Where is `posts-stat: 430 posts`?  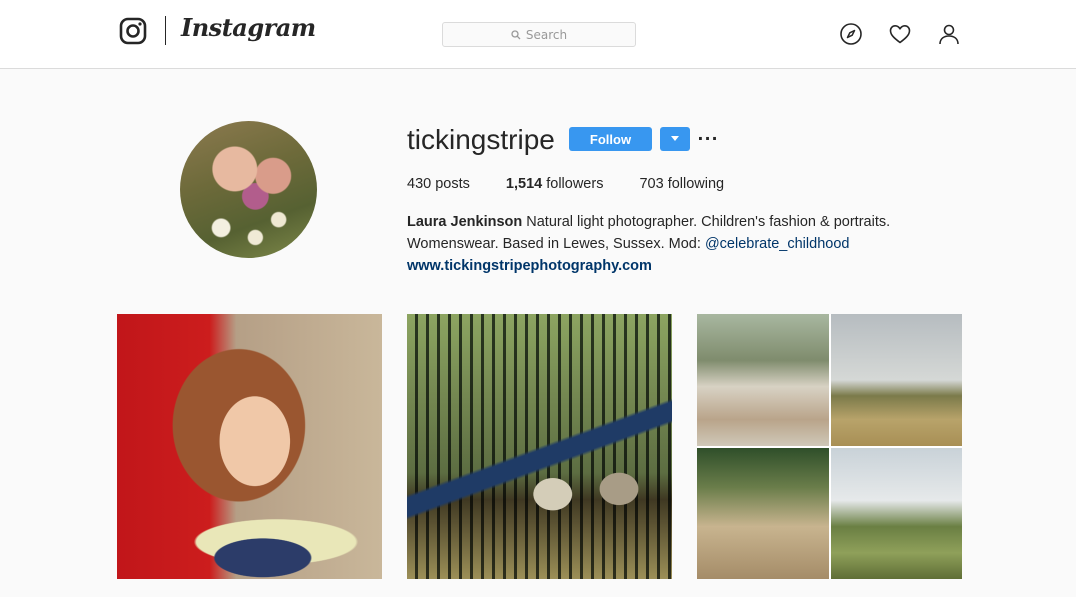
posts-stat: 430 posts is located at coordinates (438, 184).